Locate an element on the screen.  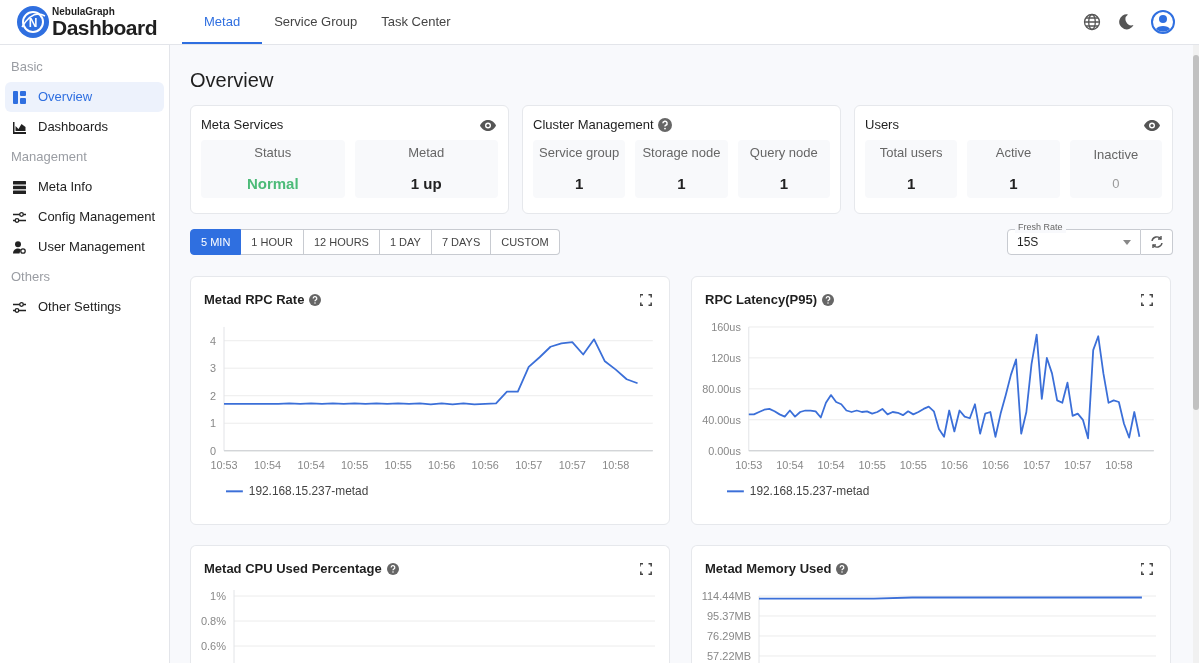
moon-icon is located at coordinates (1126, 22).